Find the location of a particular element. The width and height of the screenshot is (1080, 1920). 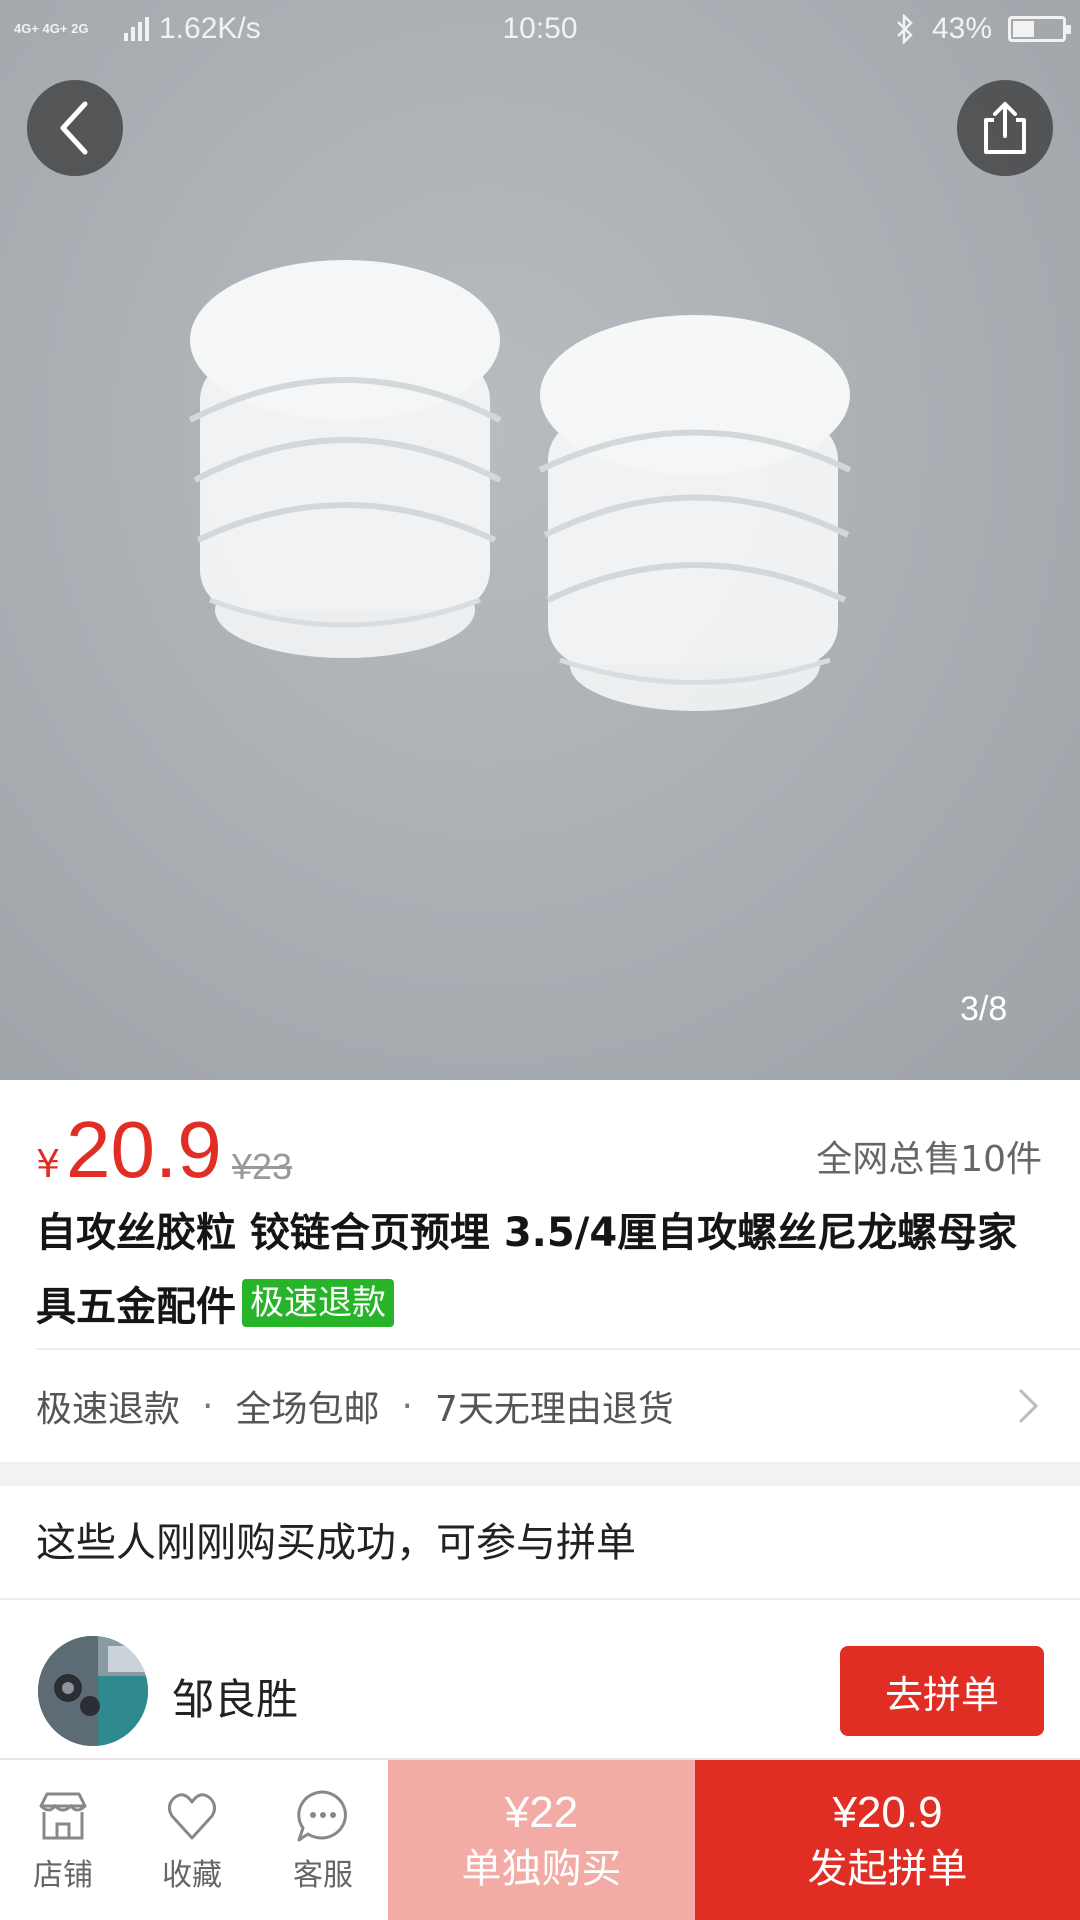

sold-count: 全网总售10件 is located at coordinates (929, 1159).